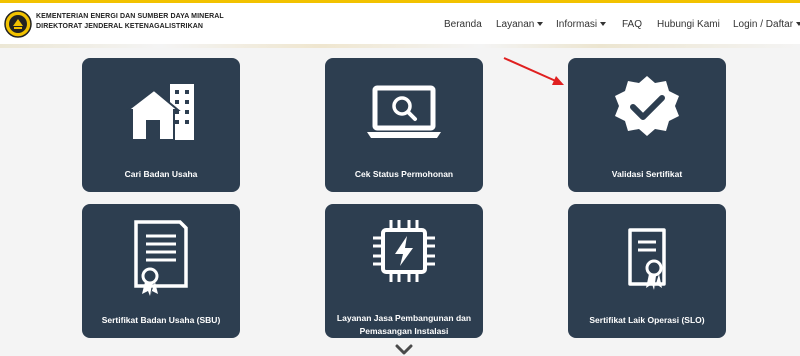  Describe the element at coordinates (533, 71) in the screenshot. I see `annotation-arrow-icon` at that location.